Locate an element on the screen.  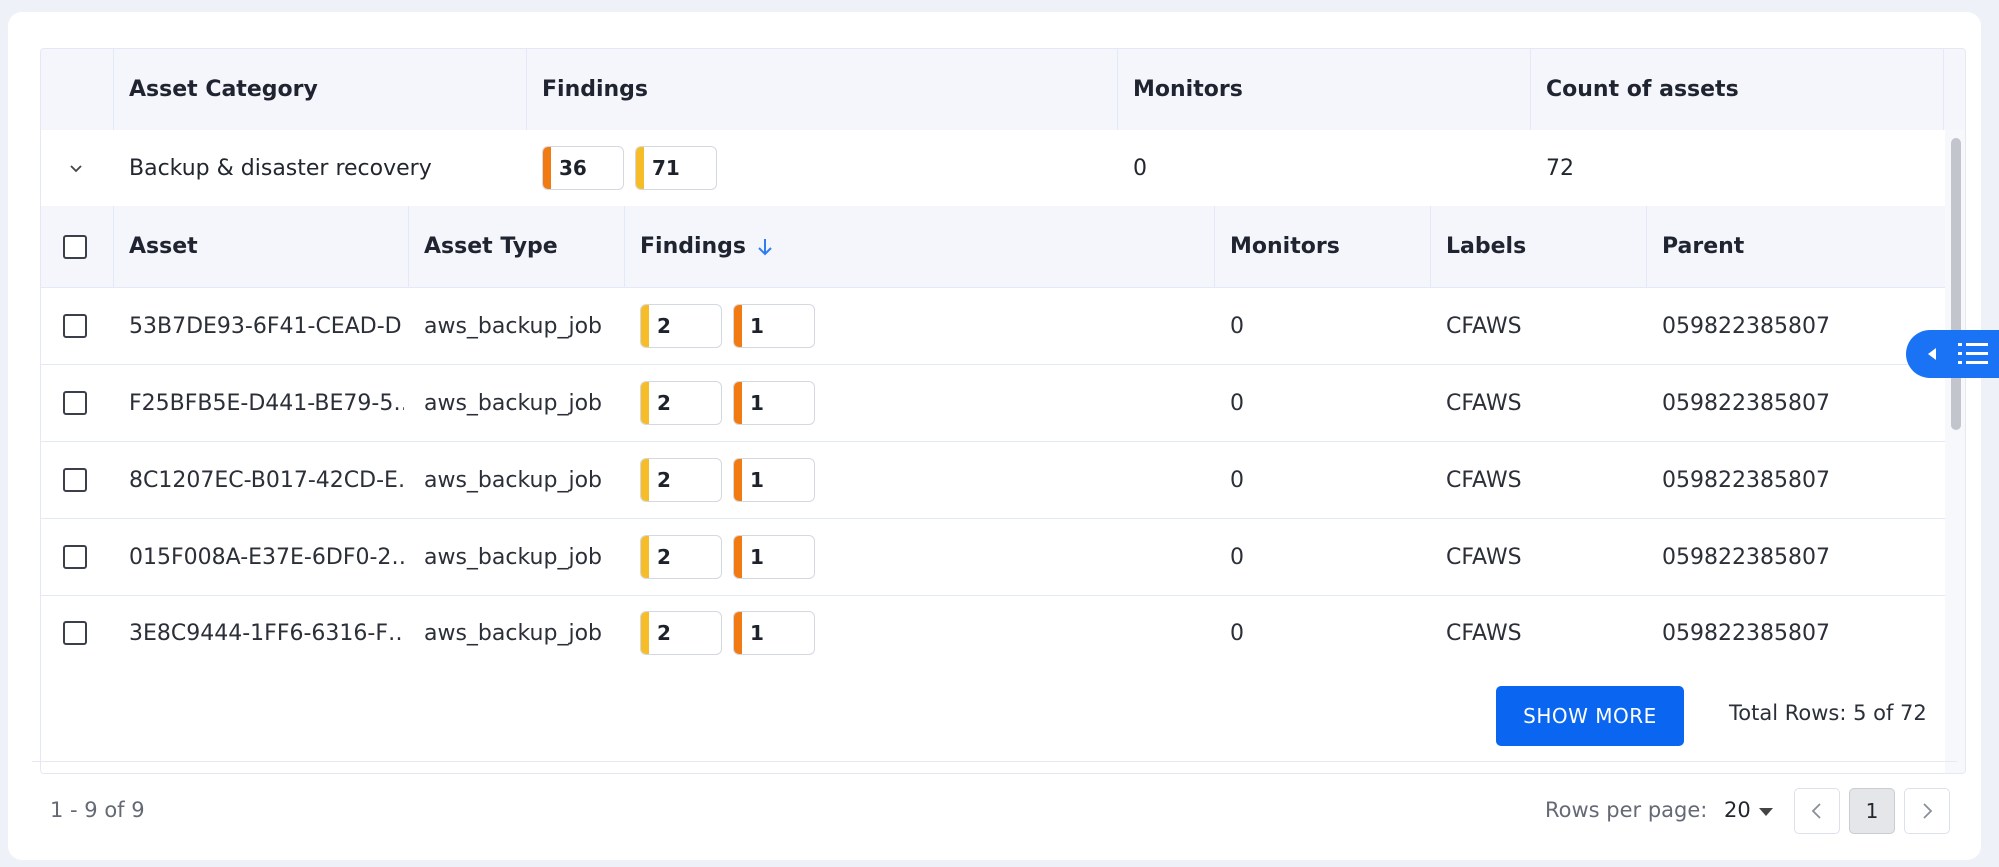
column-header-monitors: Monitors is located at coordinates (1188, 89).